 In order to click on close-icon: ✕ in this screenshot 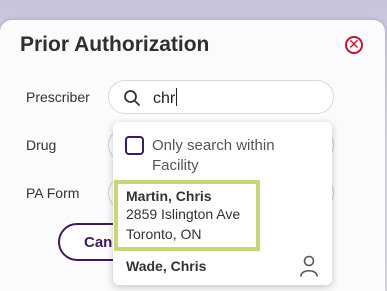, I will do `click(354, 45)`.